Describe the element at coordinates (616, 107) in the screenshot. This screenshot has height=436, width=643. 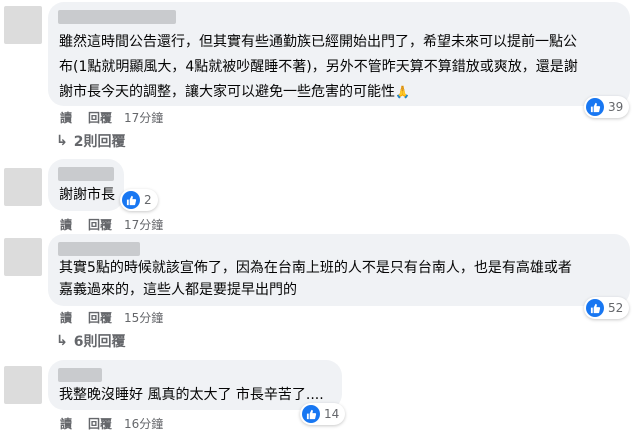
I see `reaction-number: 39` at that location.